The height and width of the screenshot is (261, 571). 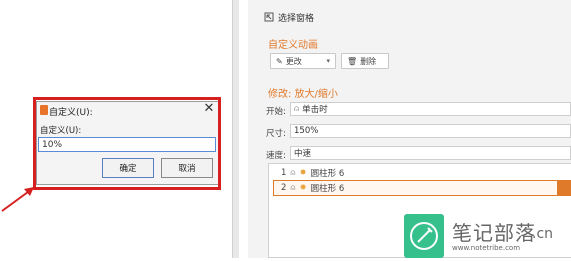 What do you see at coordinates (276, 112) in the screenshot?
I see `start-label: 开始:` at bounding box center [276, 112].